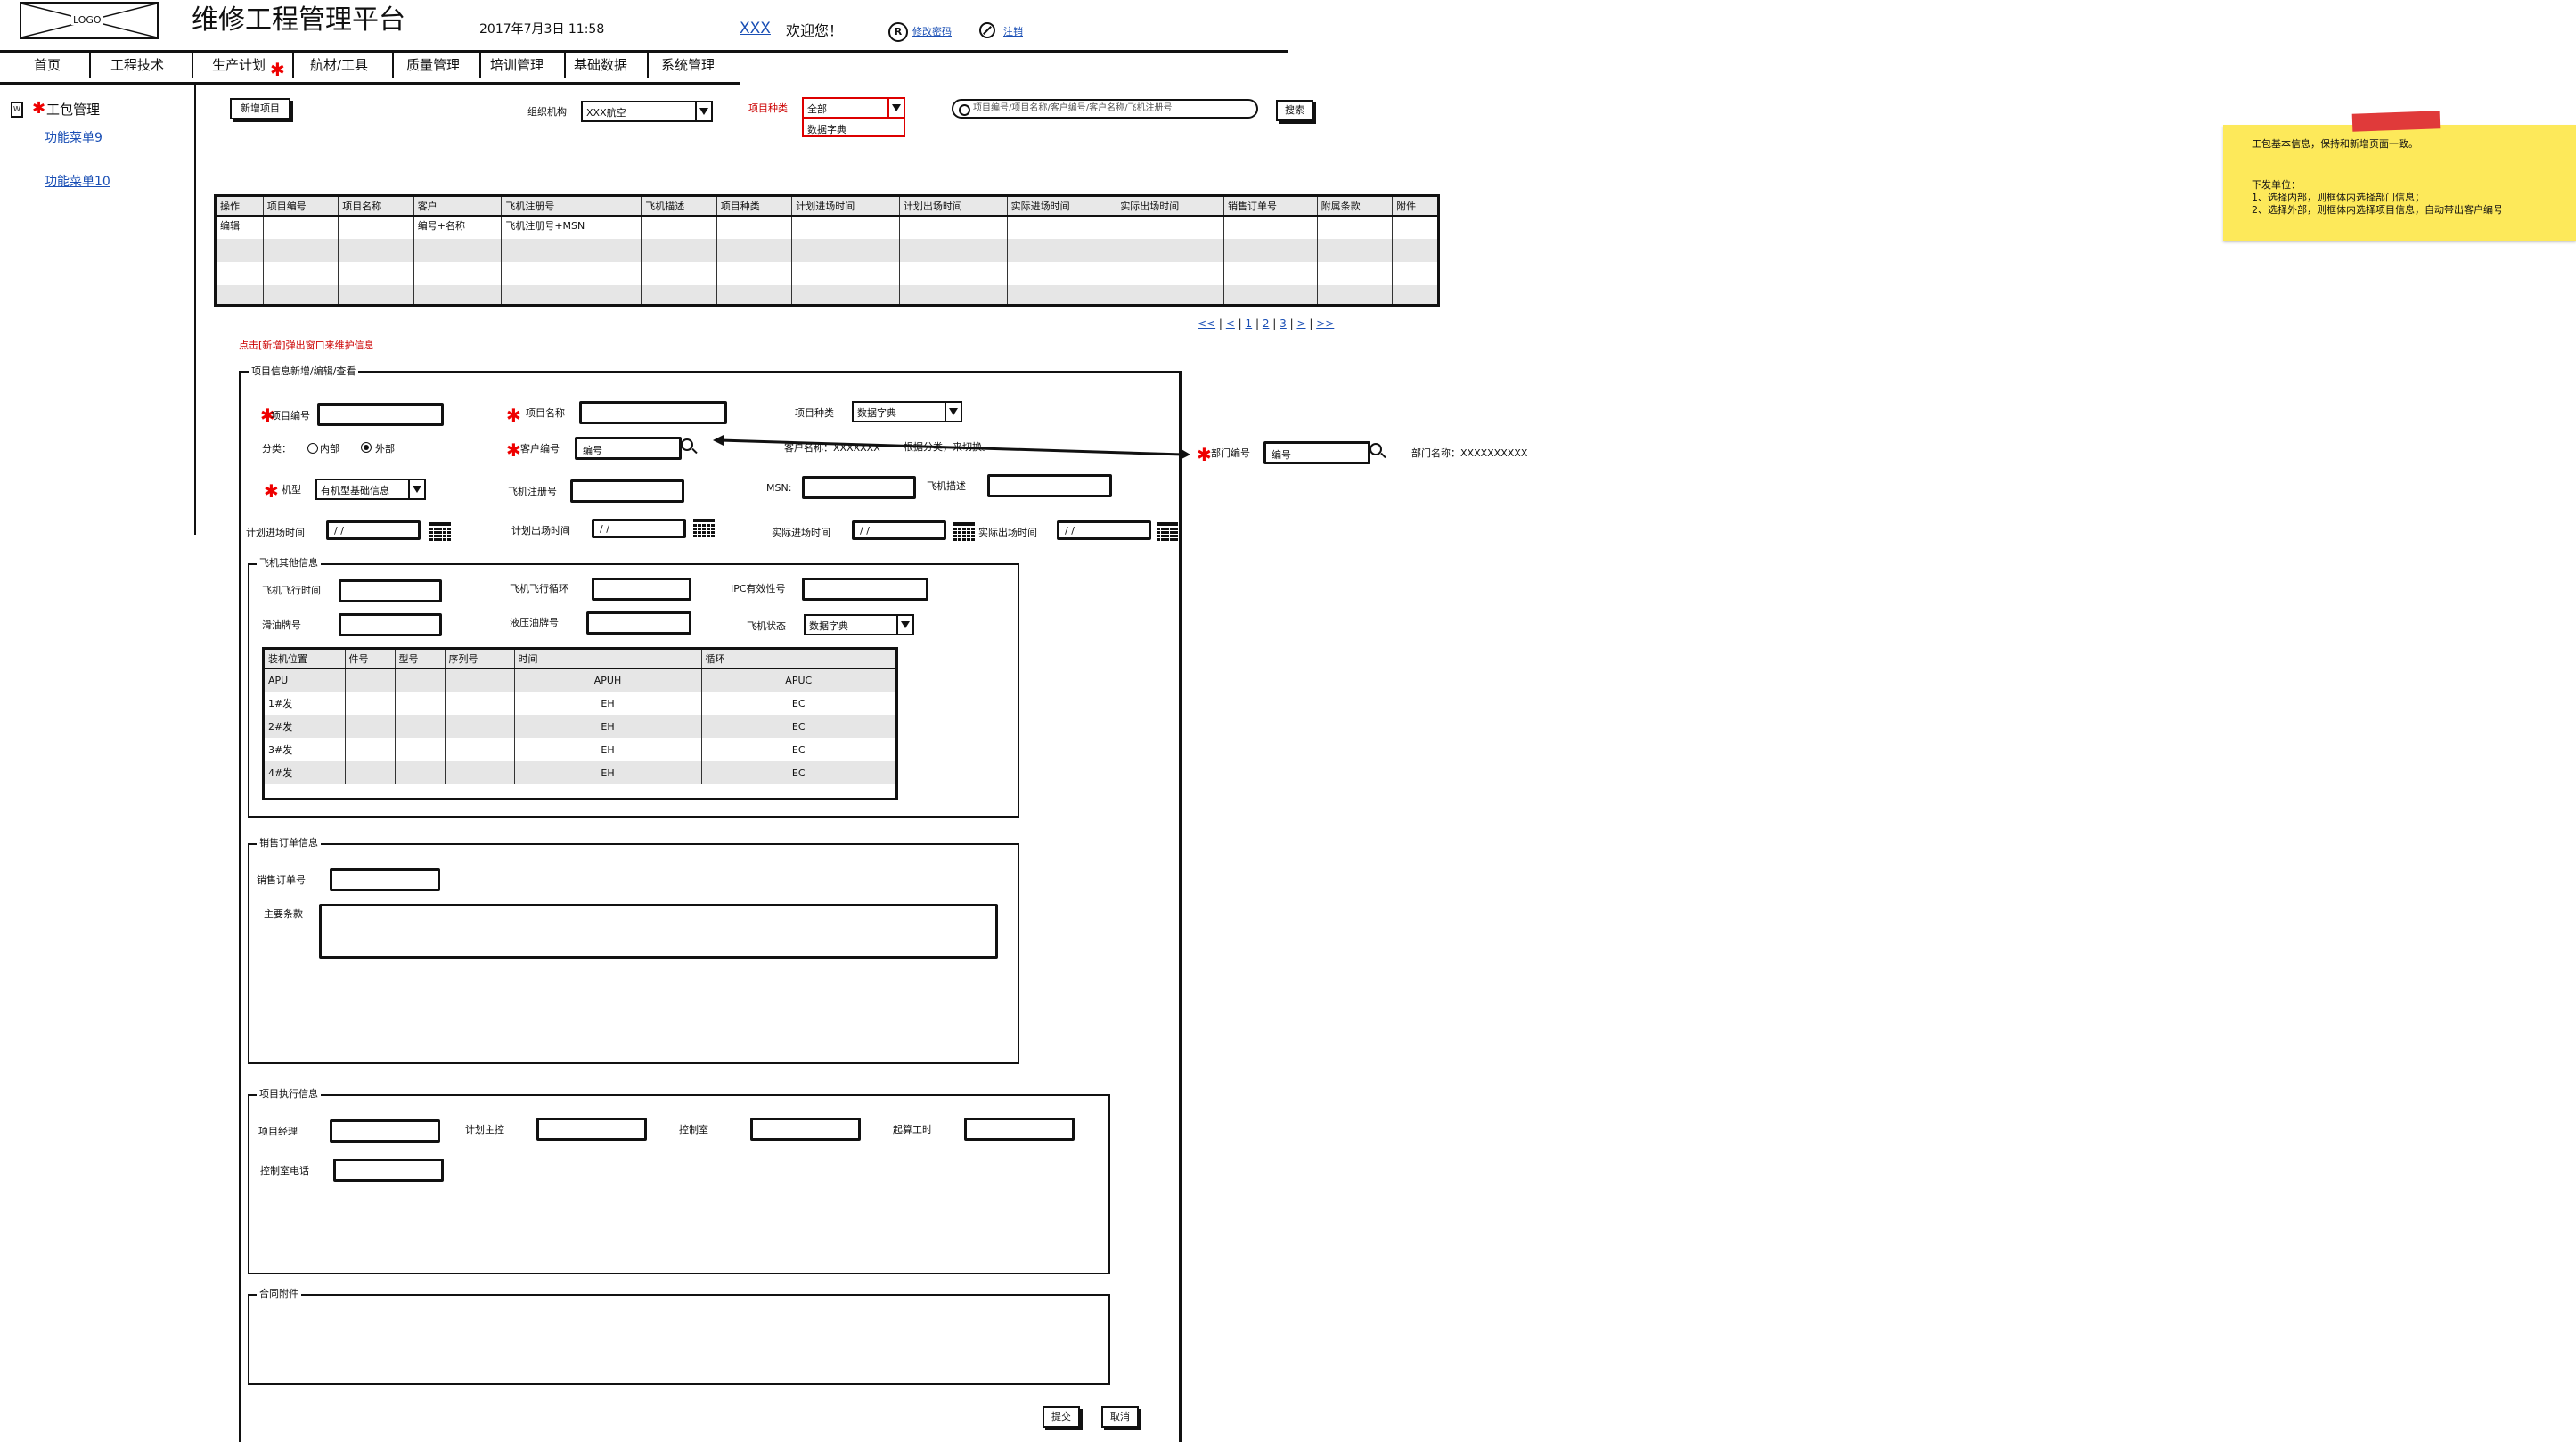 The image size is (2576, 1442). Describe the element at coordinates (390, 624) in the screenshot. I see `oil-input` at that location.